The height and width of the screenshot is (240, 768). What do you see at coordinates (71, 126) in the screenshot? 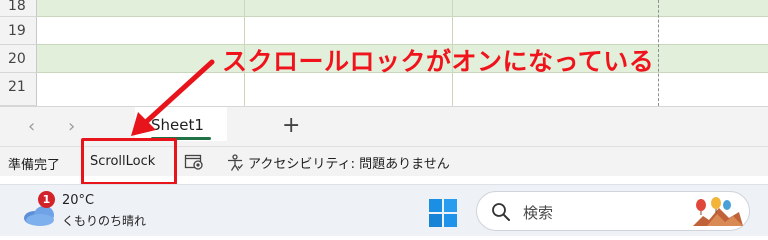
I see `next-sheet-button: ›` at bounding box center [71, 126].